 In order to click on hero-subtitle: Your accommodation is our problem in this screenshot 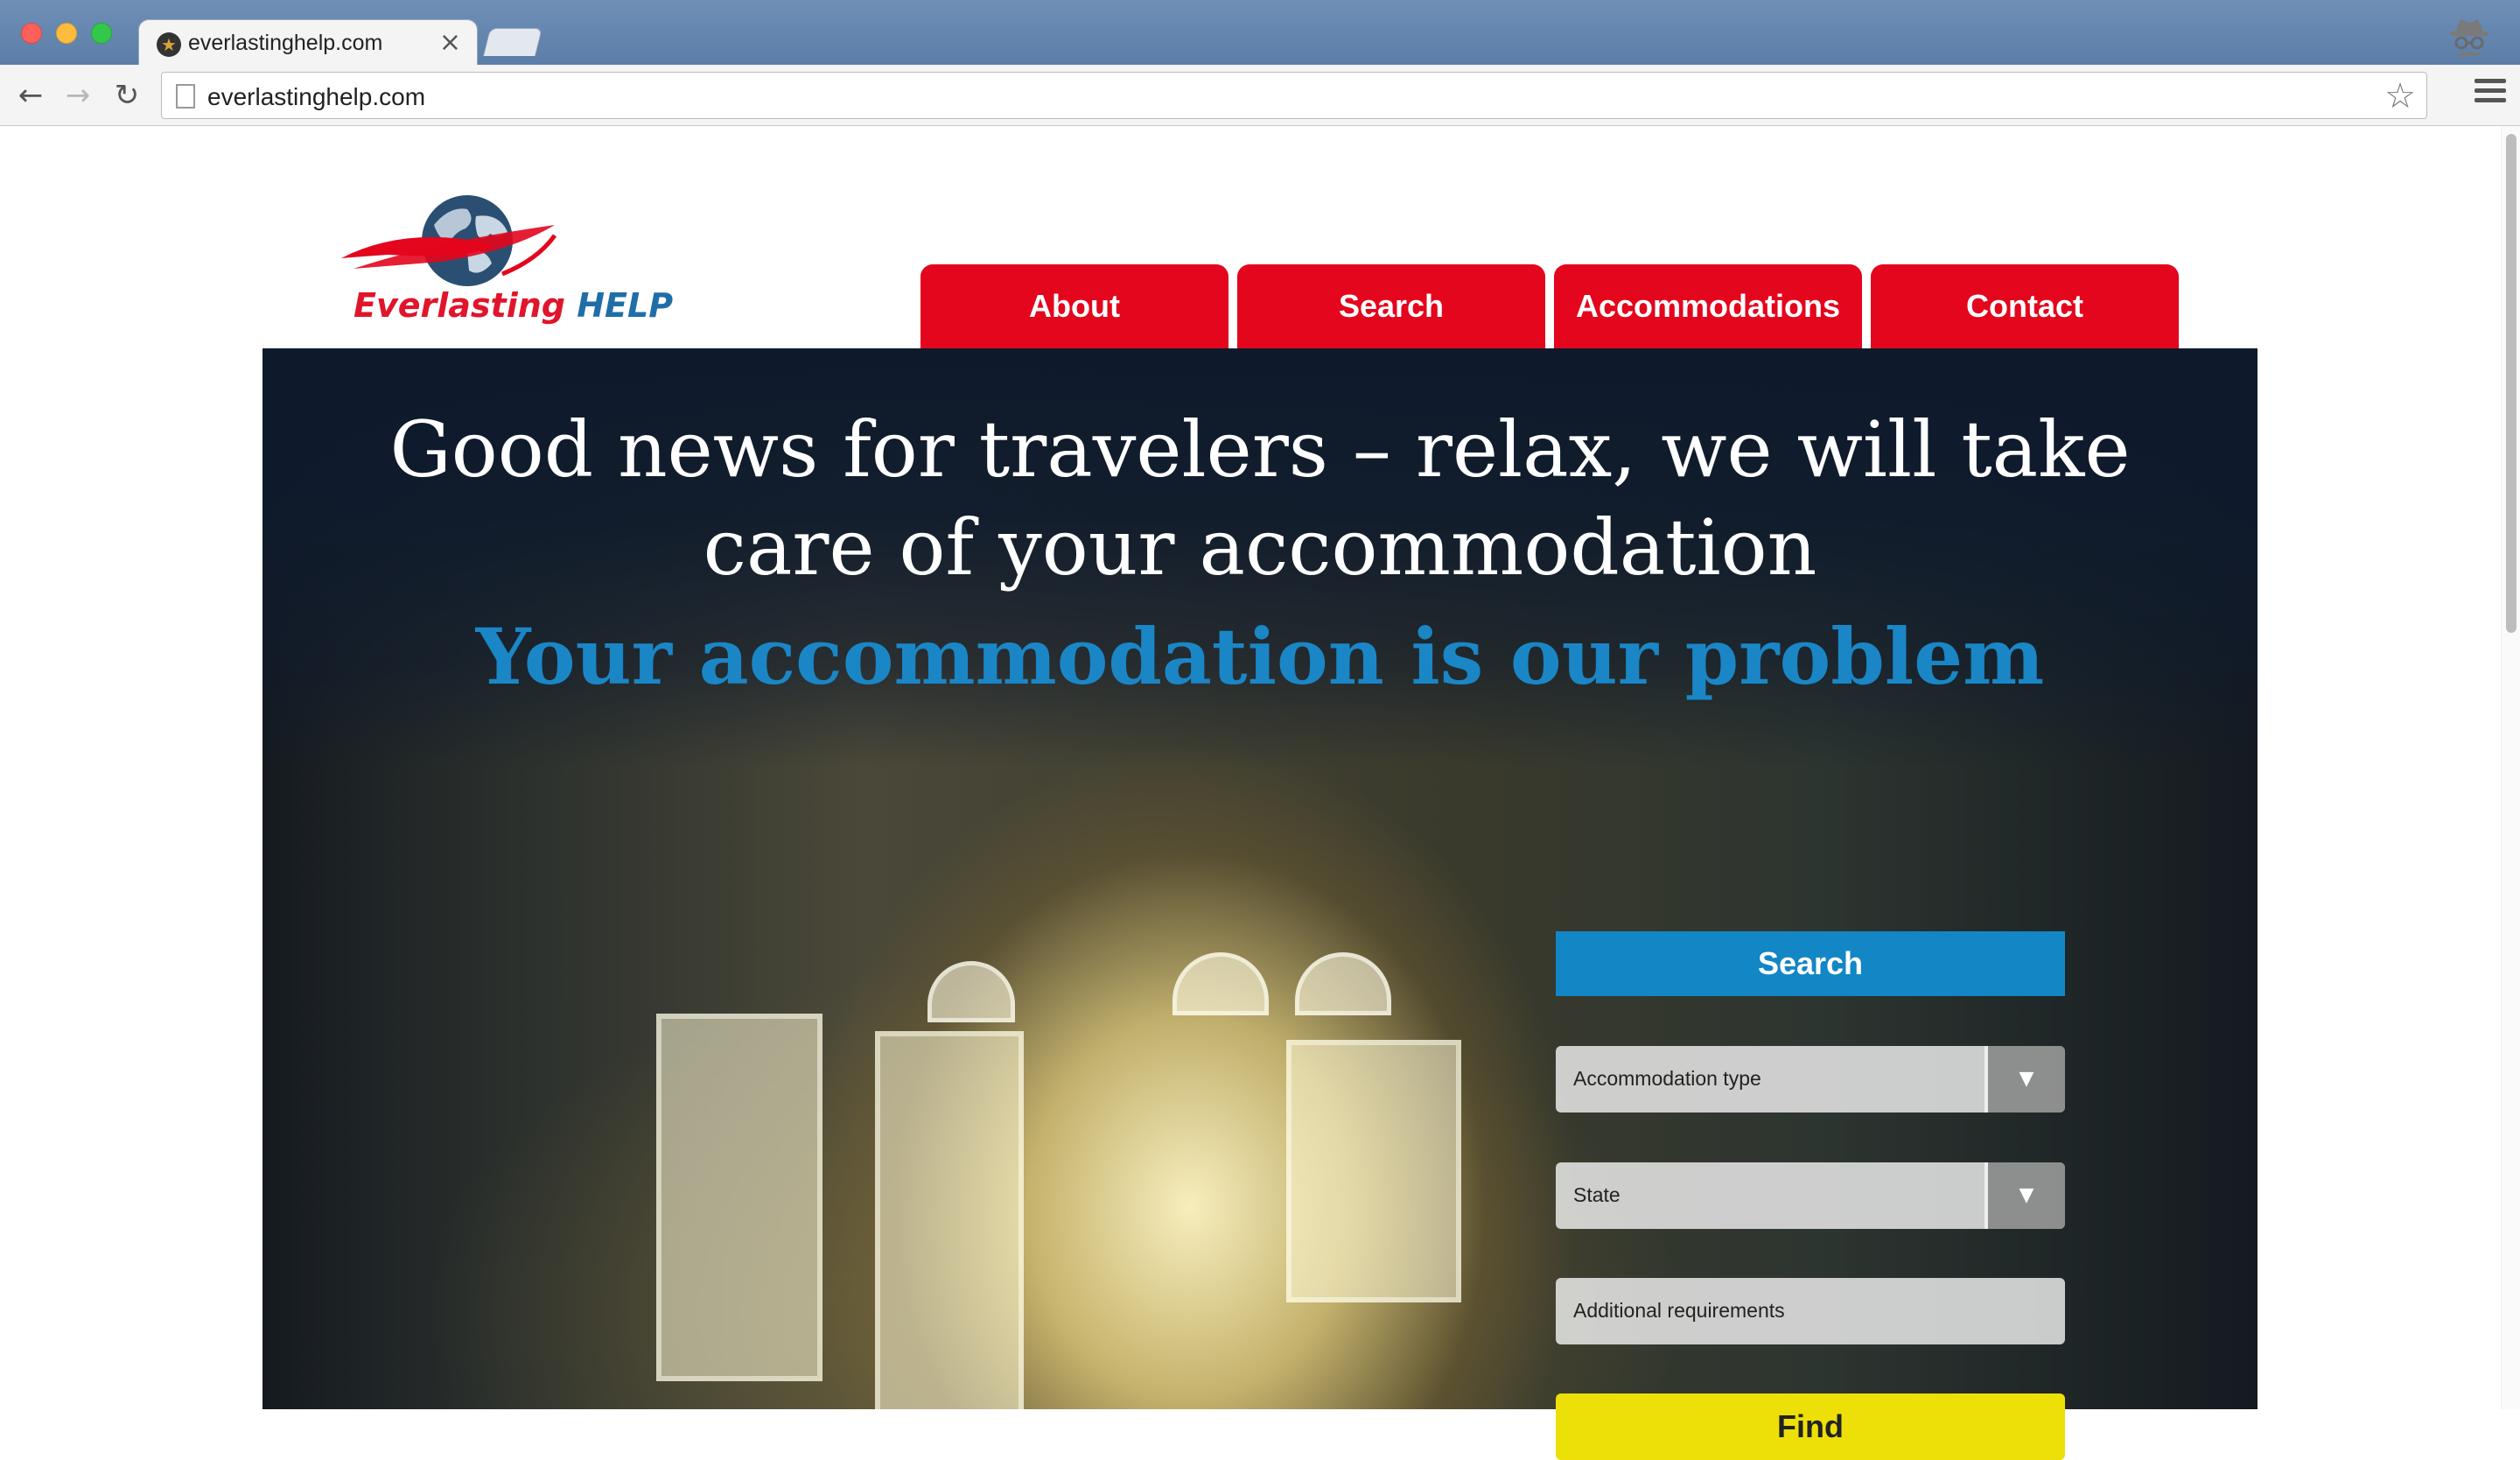, I will do `click(1260, 656)`.